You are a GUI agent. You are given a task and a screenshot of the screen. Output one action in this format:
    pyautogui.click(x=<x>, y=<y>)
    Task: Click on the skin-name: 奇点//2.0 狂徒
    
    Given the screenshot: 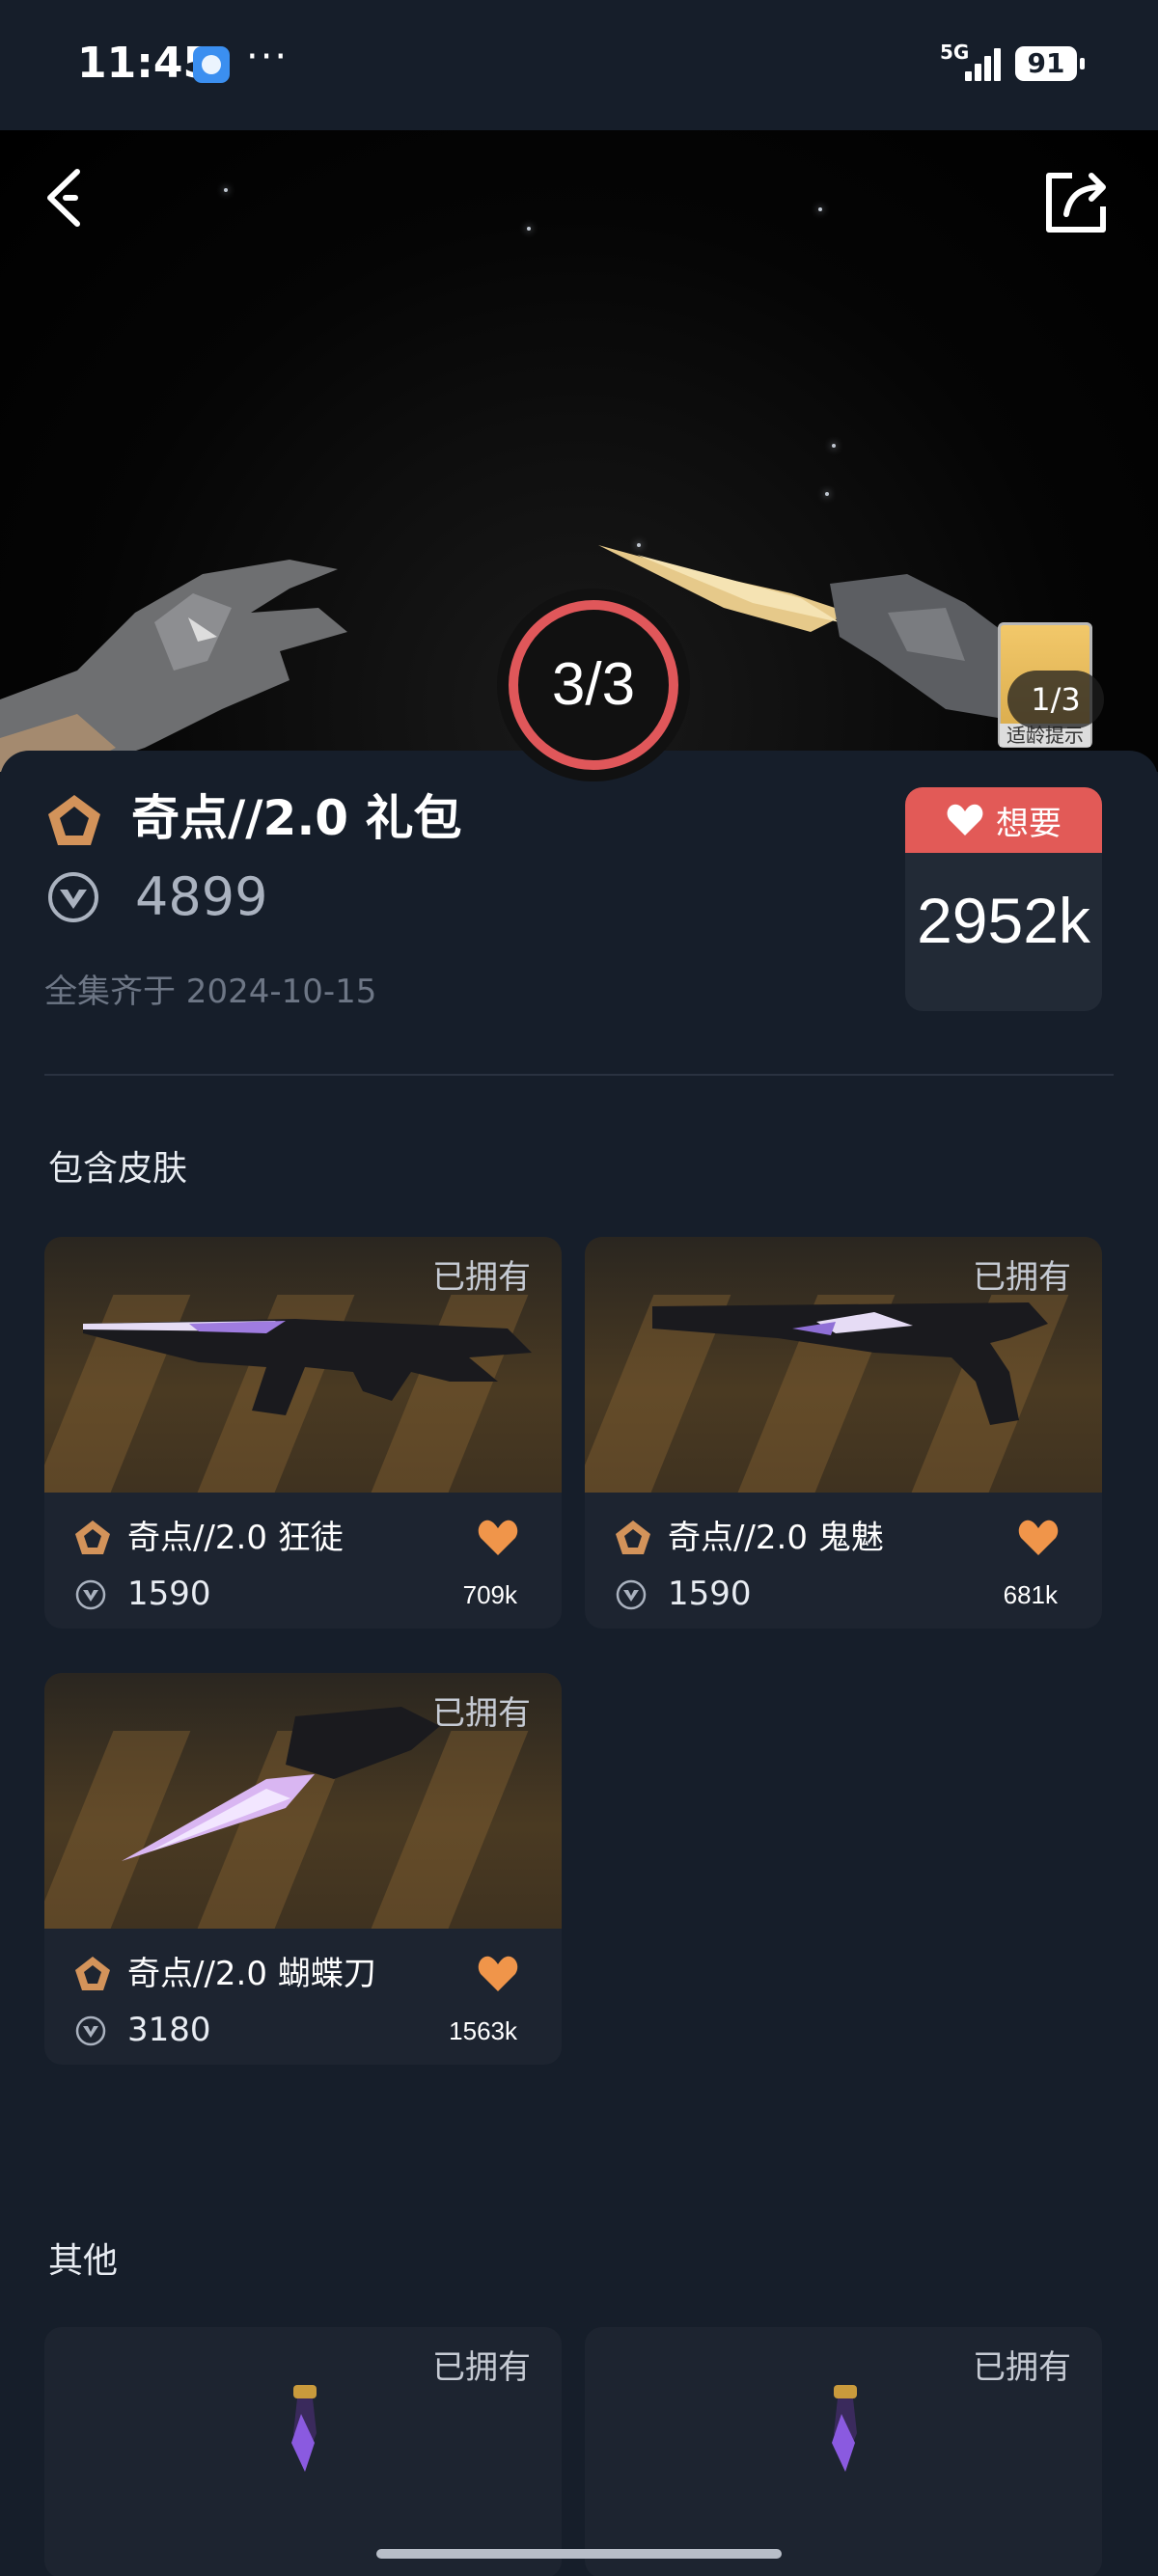 What is the action you would take?
    pyautogui.click(x=235, y=1538)
    